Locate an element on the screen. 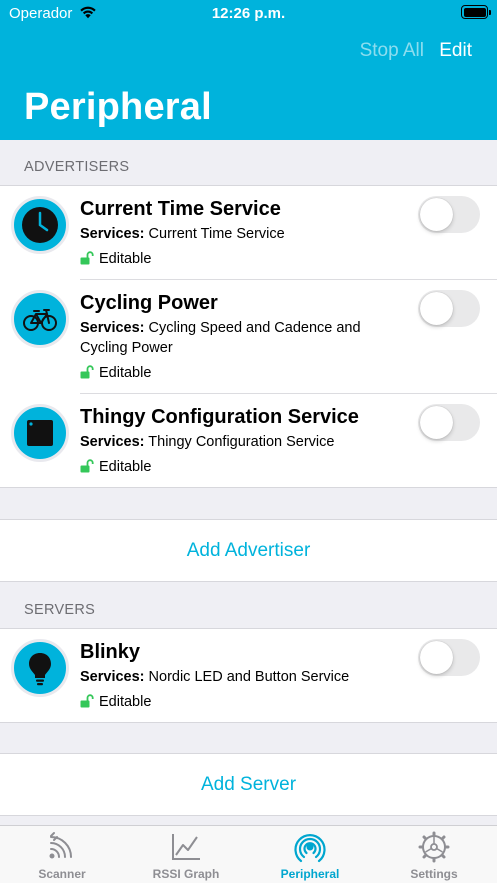 The image size is (497, 883). page-title: Peripheral is located at coordinates (118, 107).